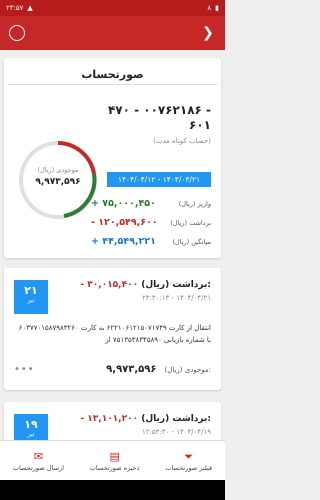 Image resolution: width=320 pixels, height=500 pixels. What do you see at coordinates (217, 8) in the screenshot?
I see `battery-icon: ▮` at bounding box center [217, 8].